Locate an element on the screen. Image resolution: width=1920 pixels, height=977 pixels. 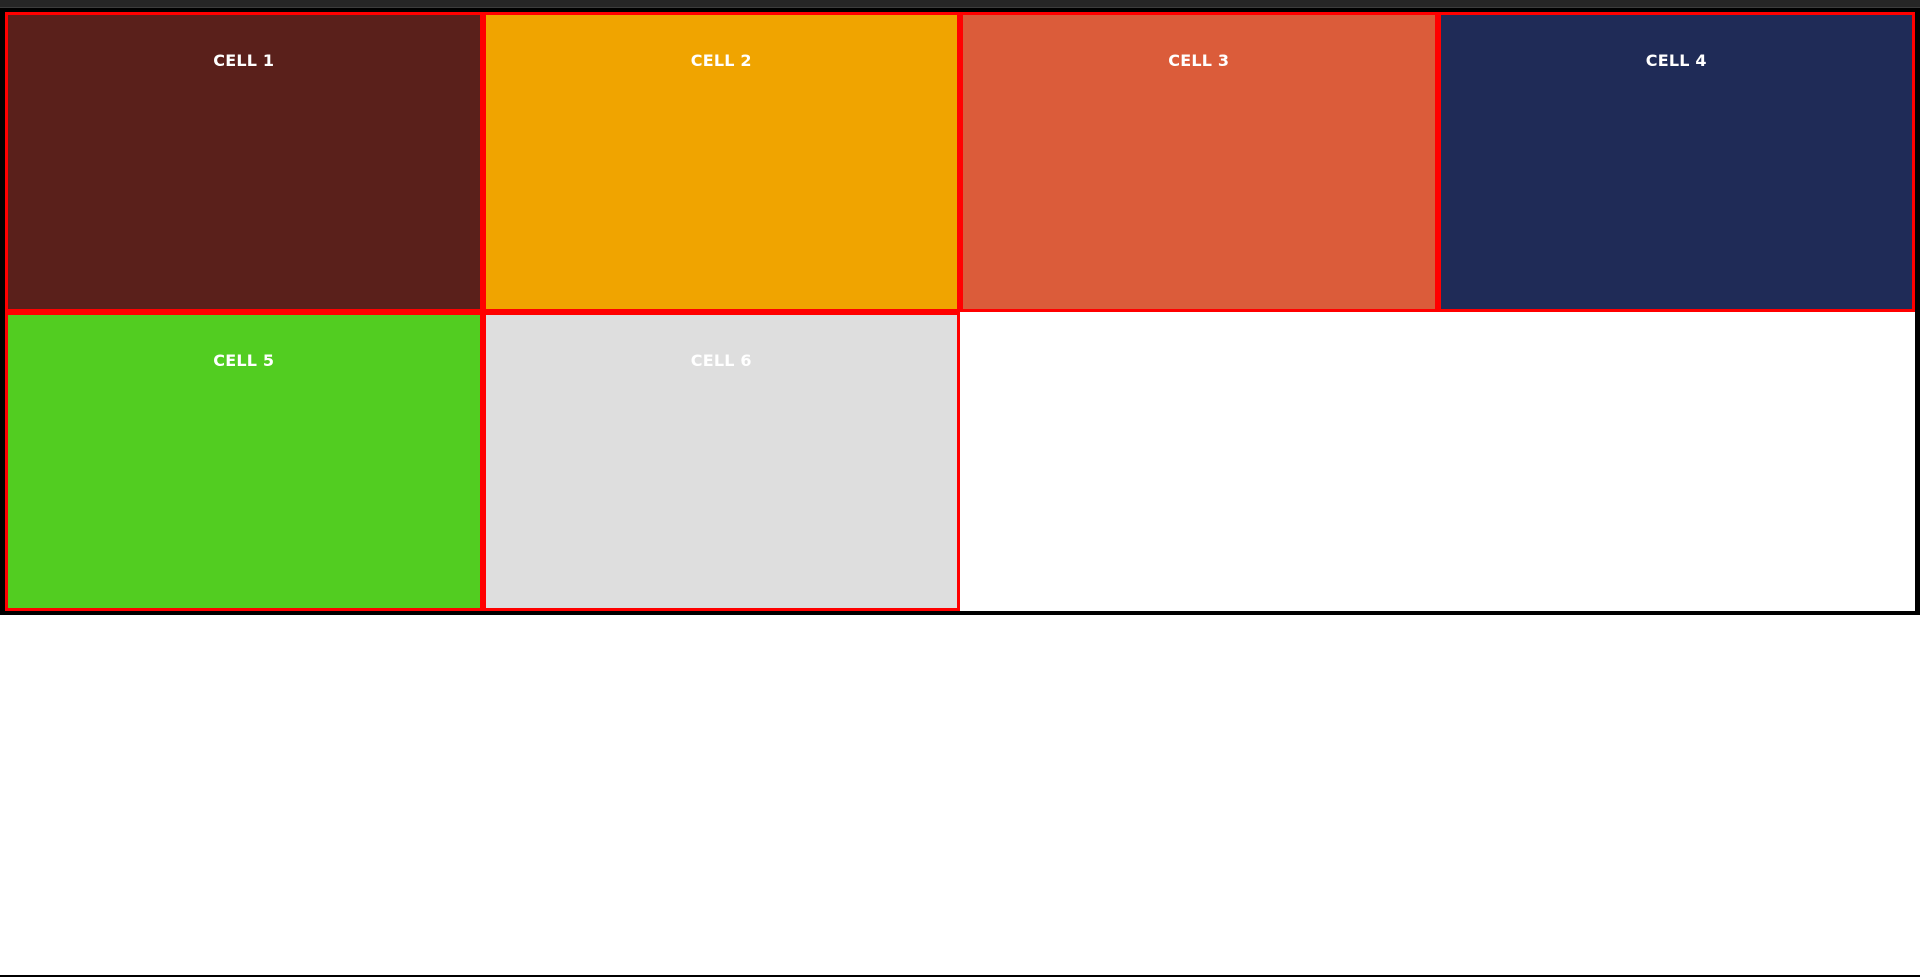
cell-3: CELL 3 is located at coordinates (1199, 162).